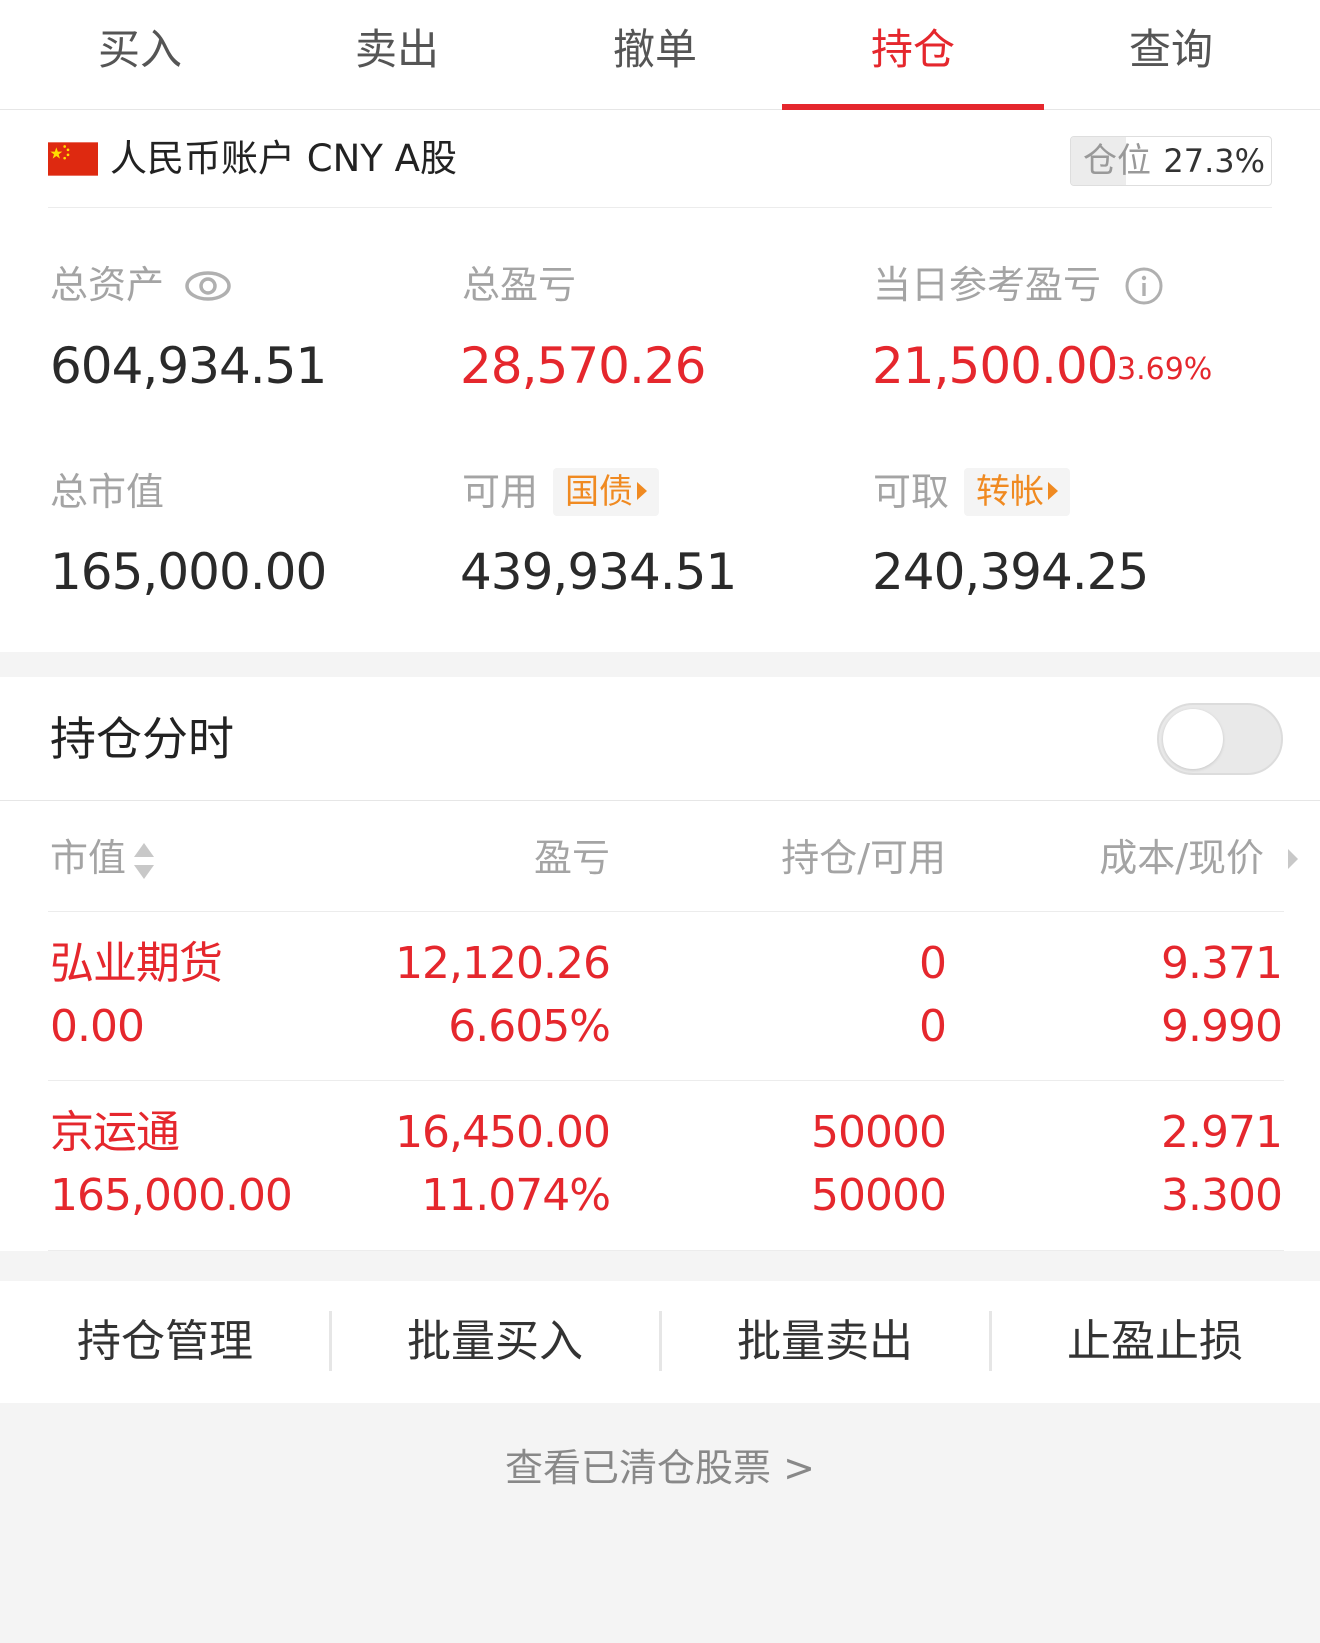  Describe the element at coordinates (655, 55) in the screenshot. I see `tab-cancel-order: 撤单` at that location.